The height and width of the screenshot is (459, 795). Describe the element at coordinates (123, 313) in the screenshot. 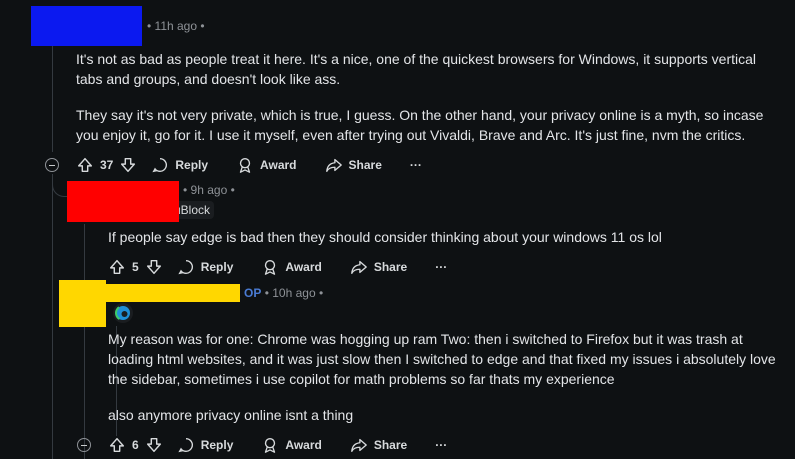

I see `edge-browser-icon` at that location.